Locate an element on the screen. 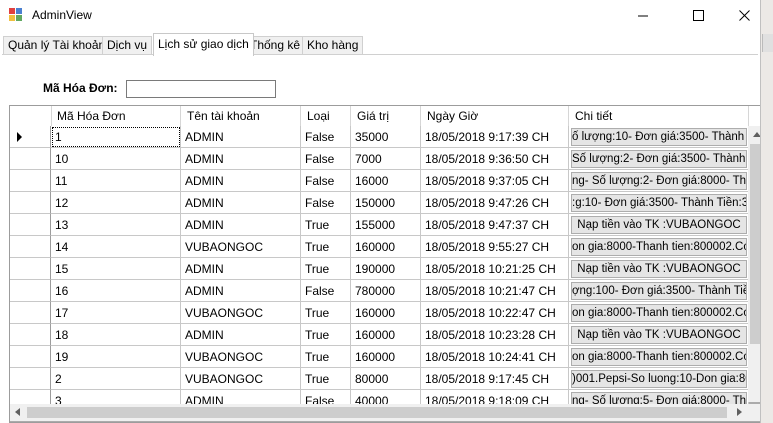 The width and height of the screenshot is (773, 423). detail-button: ợng:100- Đơn giá:3500- Thành Tiền: is located at coordinates (659, 291).